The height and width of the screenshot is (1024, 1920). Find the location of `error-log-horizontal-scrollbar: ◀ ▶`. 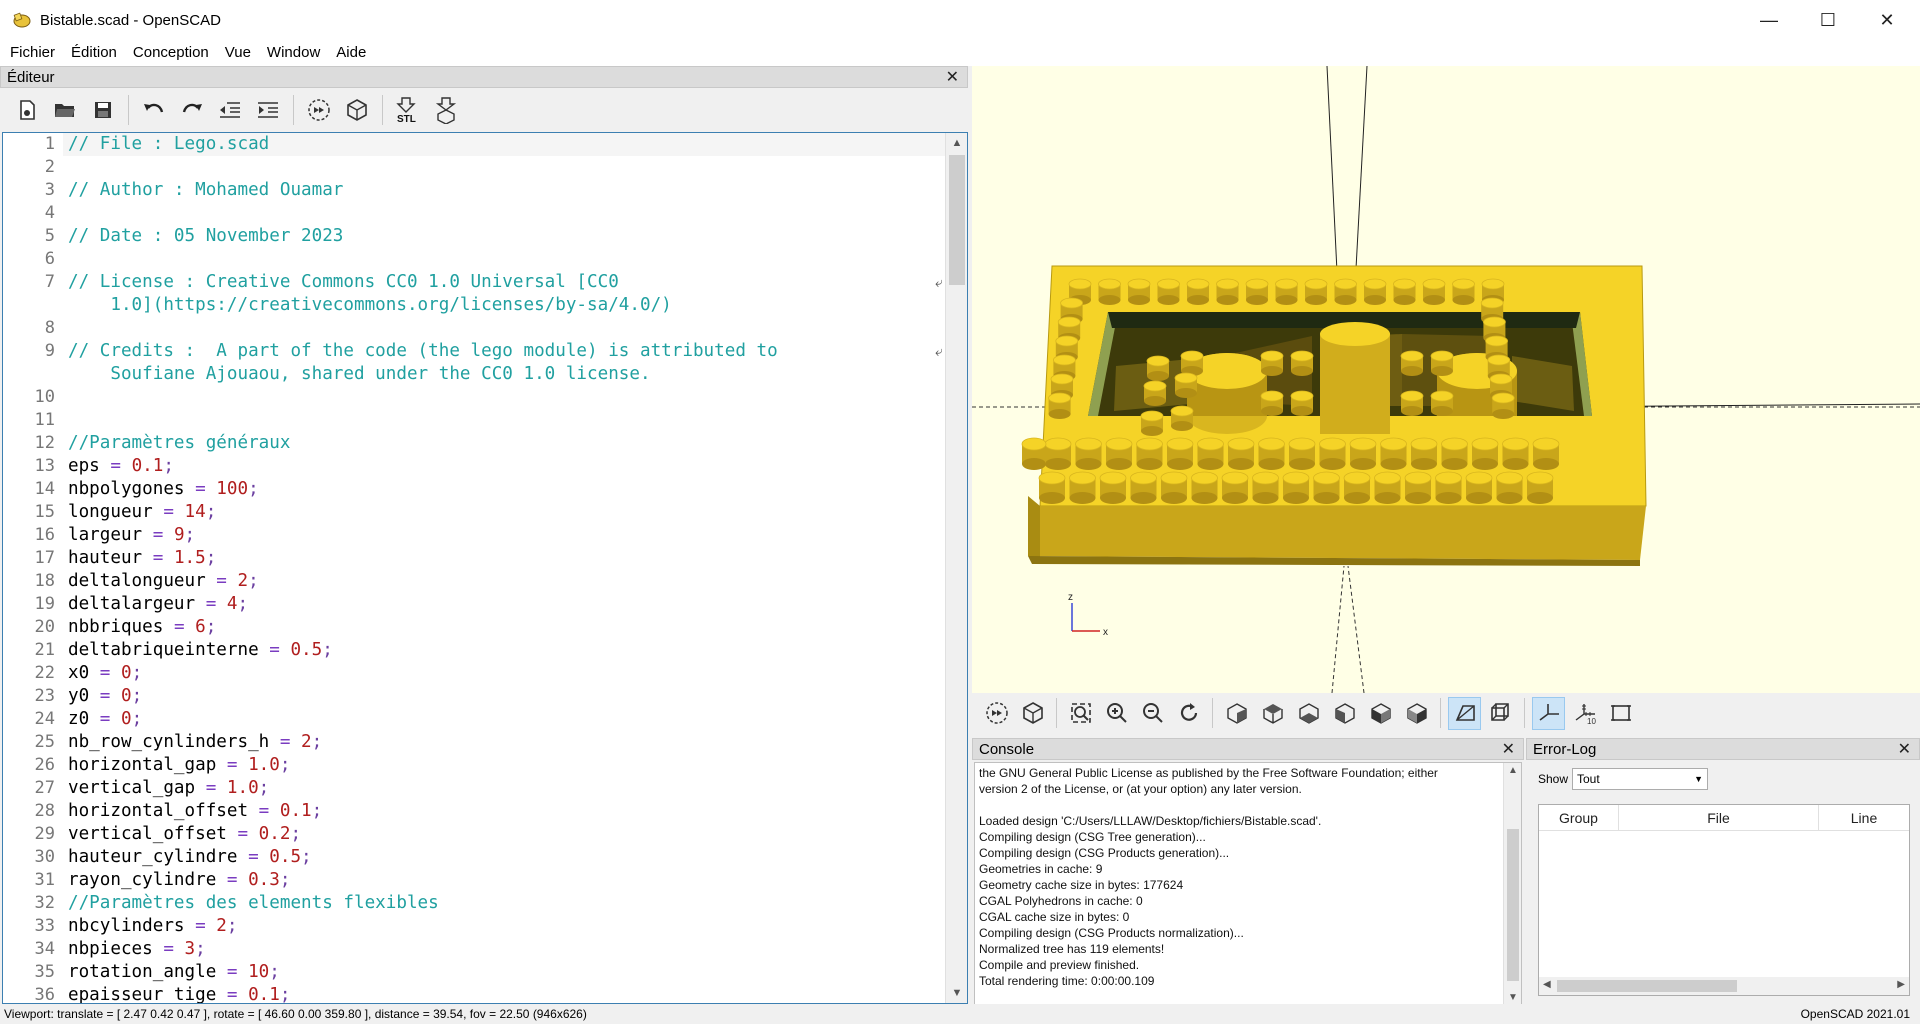

error-log-horizontal-scrollbar: ◀ ▶ is located at coordinates (1724, 986).